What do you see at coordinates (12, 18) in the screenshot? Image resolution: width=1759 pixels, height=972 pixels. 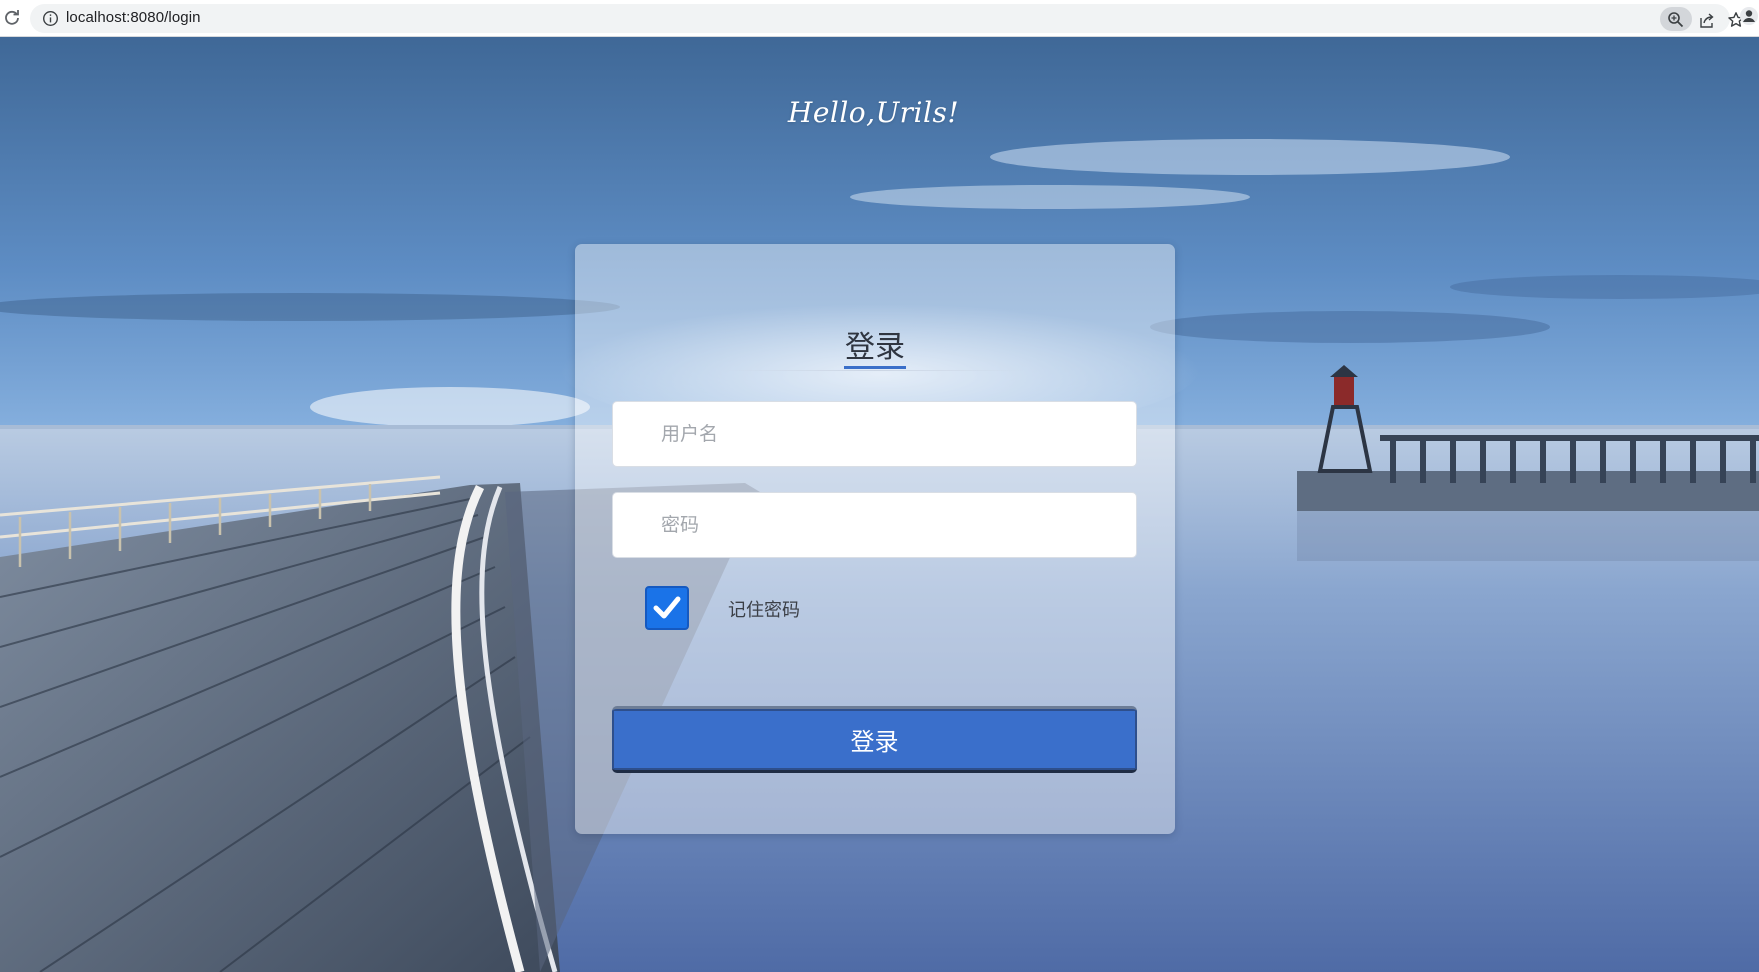 I see `reload-icon` at bounding box center [12, 18].